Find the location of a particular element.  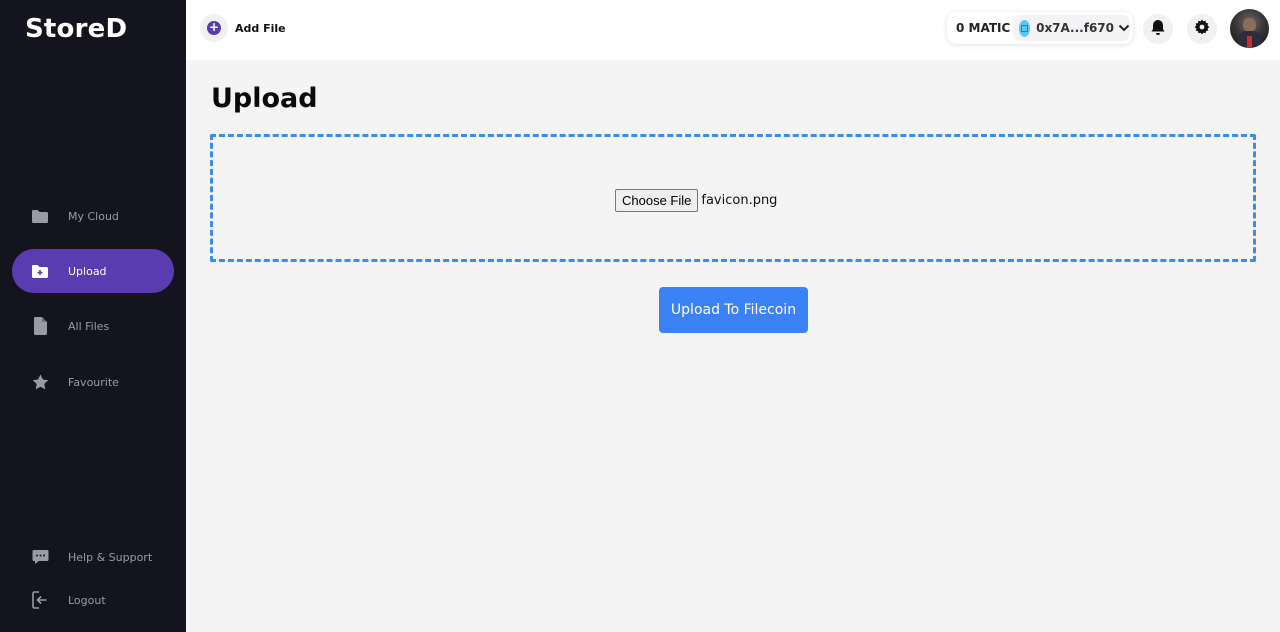

notifications-button is located at coordinates (1158, 29).